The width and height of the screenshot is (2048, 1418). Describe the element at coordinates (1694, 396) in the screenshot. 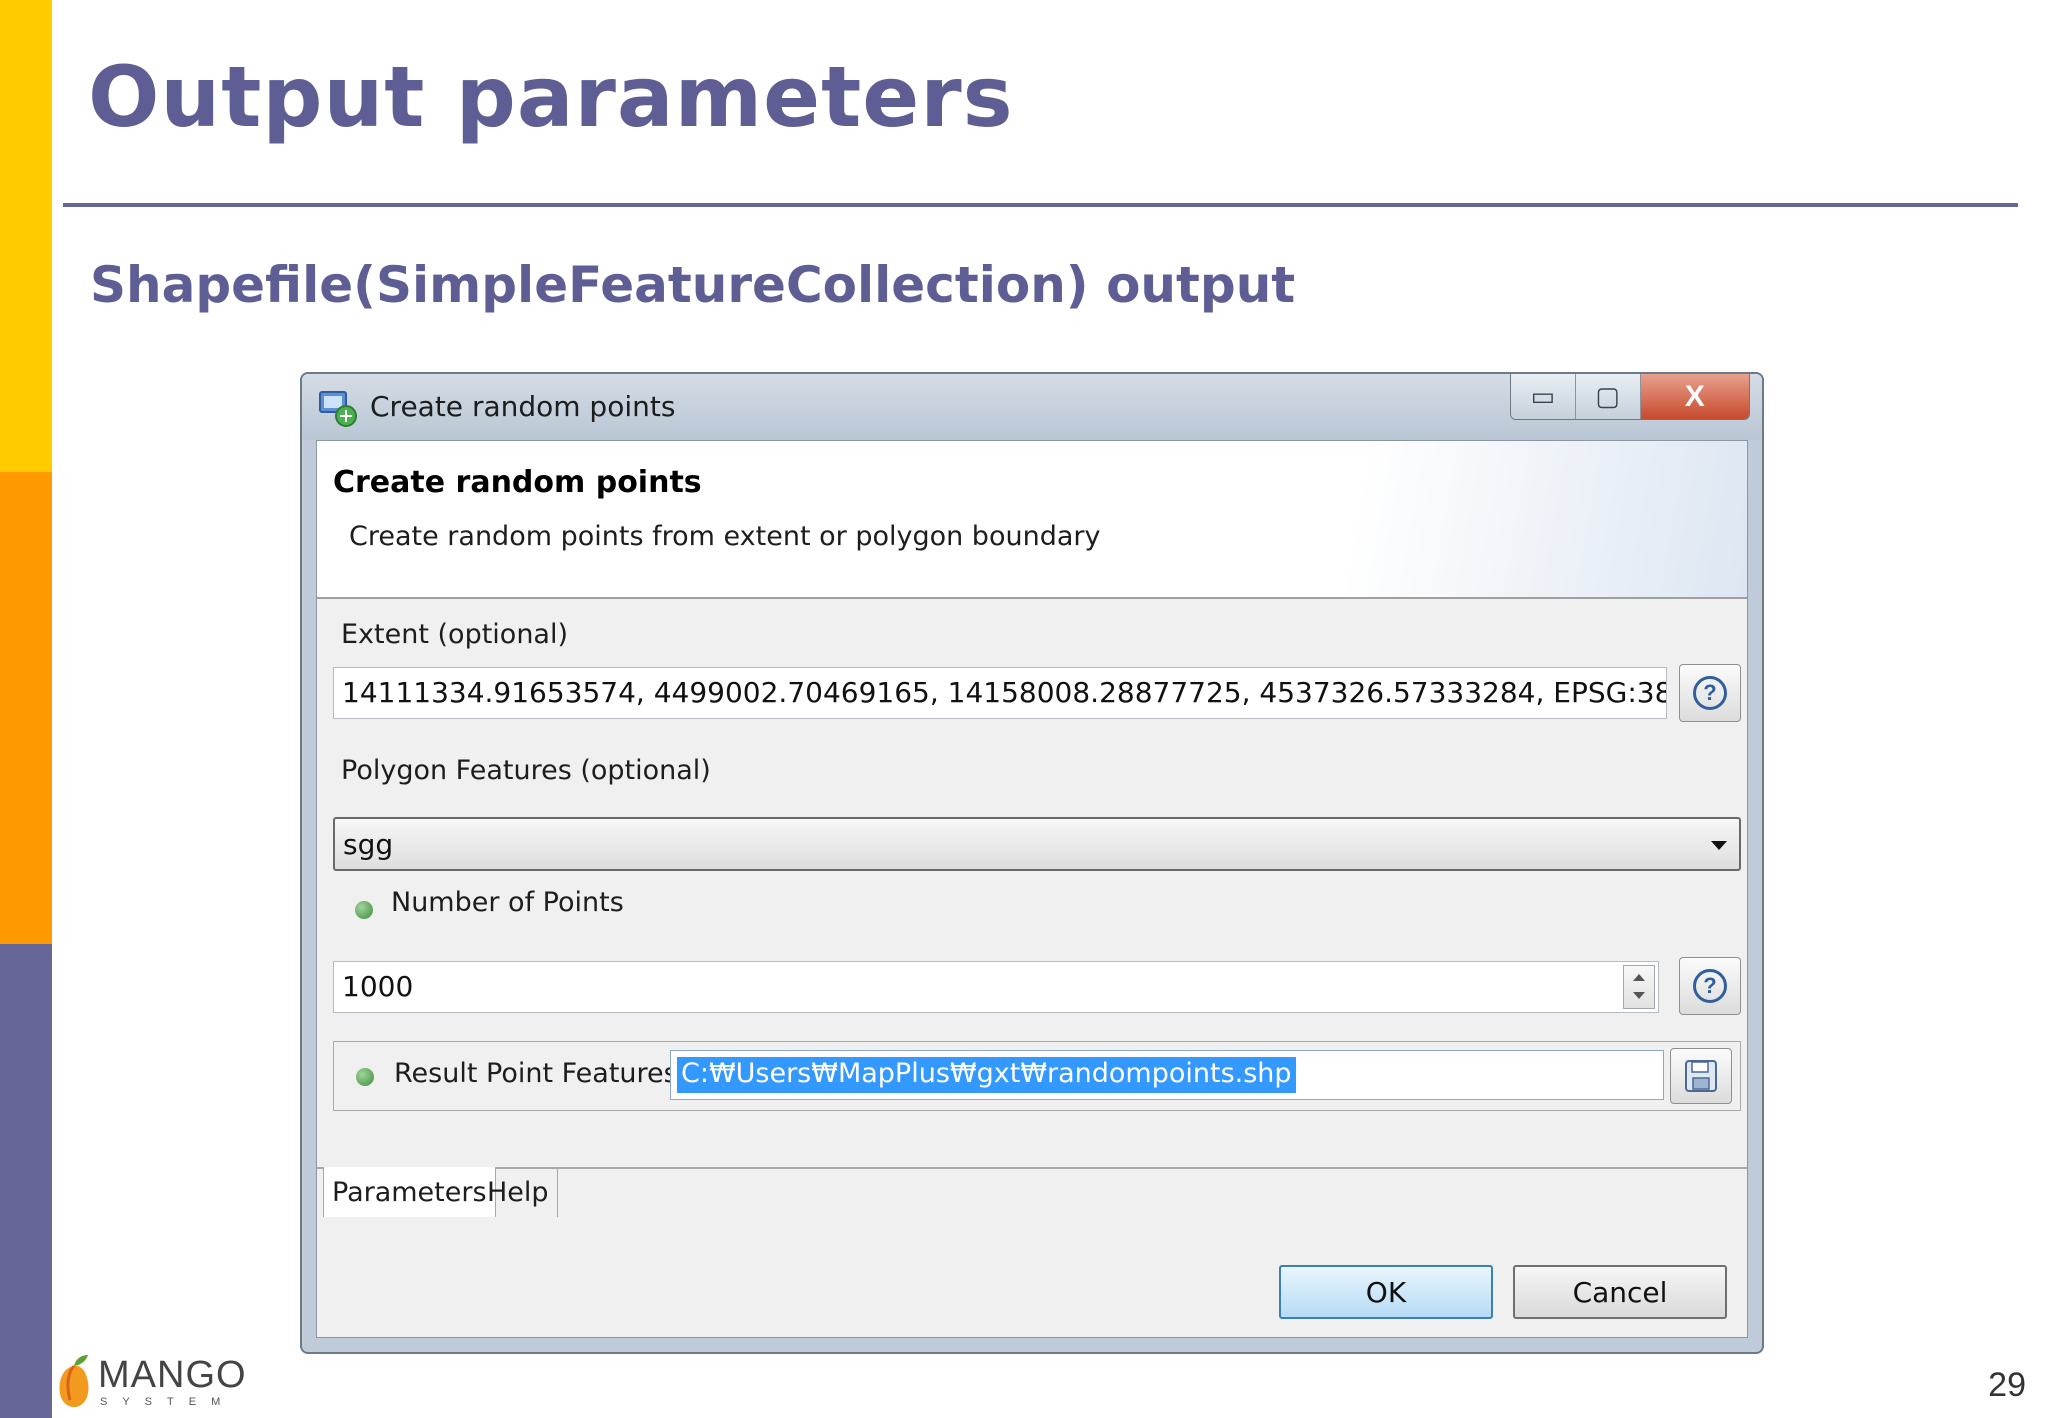

I see `close-button: X` at that location.